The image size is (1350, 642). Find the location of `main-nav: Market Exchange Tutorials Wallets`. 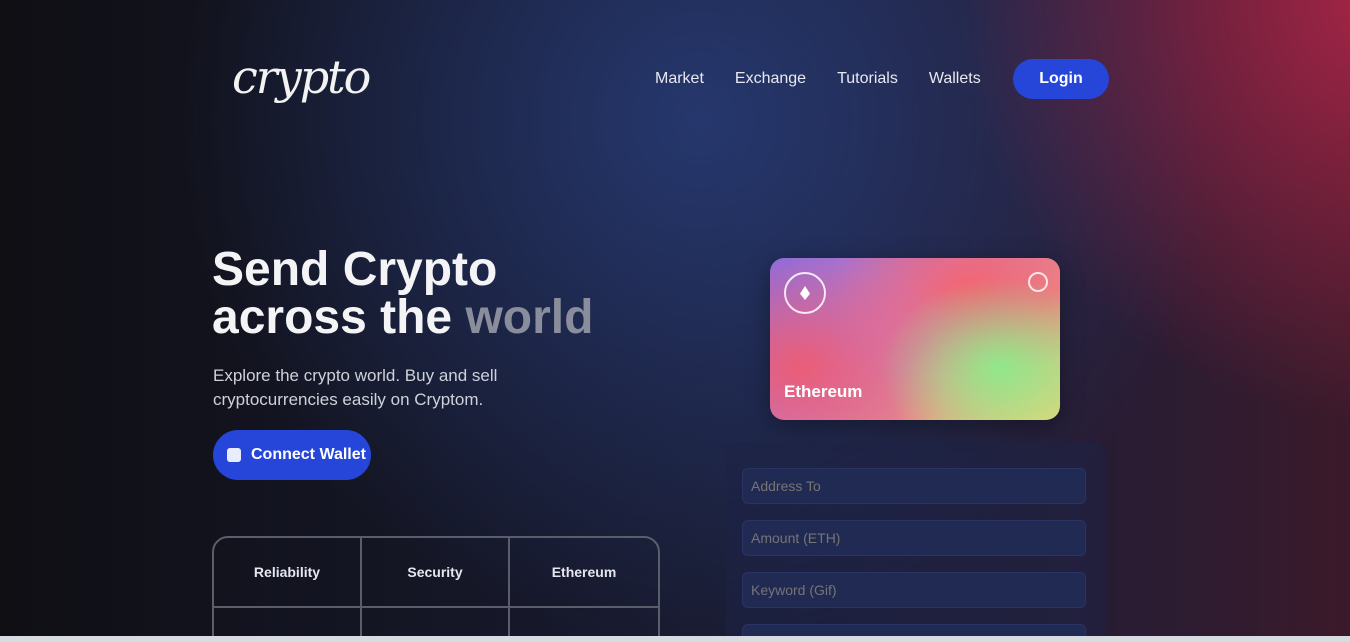

main-nav: Market Exchange Tutorials Wallets is located at coordinates (833, 79).